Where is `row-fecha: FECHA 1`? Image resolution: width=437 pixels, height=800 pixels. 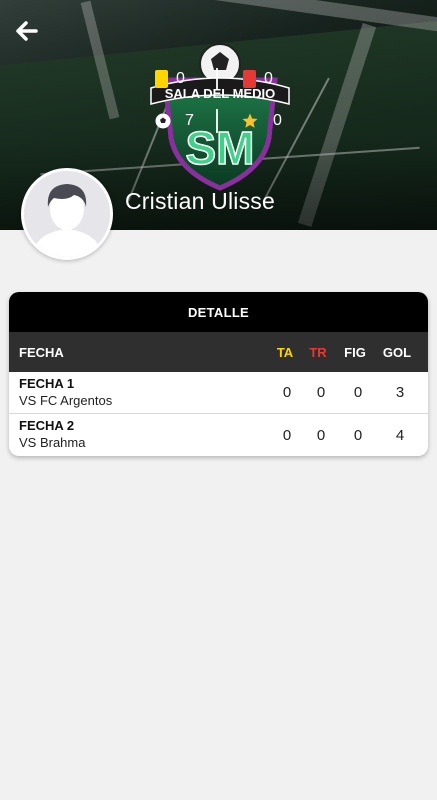 row-fecha: FECHA 1 is located at coordinates (47, 383).